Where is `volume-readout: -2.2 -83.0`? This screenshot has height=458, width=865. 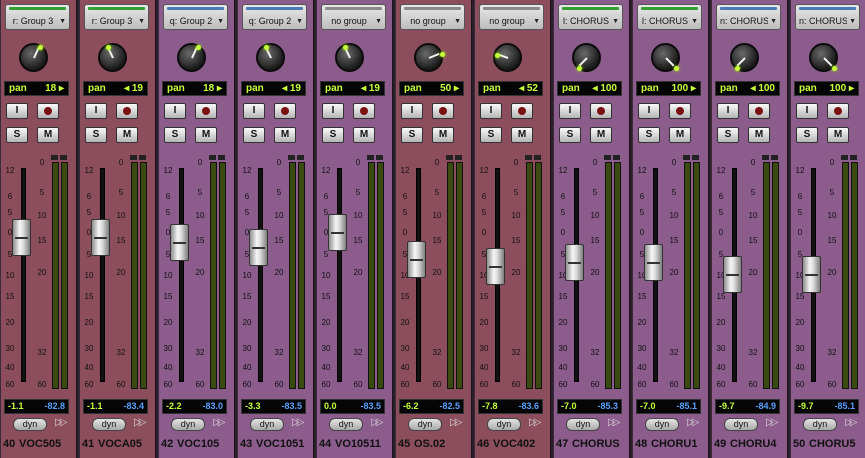
volume-readout: -2.2 -83.0 is located at coordinates (194, 406).